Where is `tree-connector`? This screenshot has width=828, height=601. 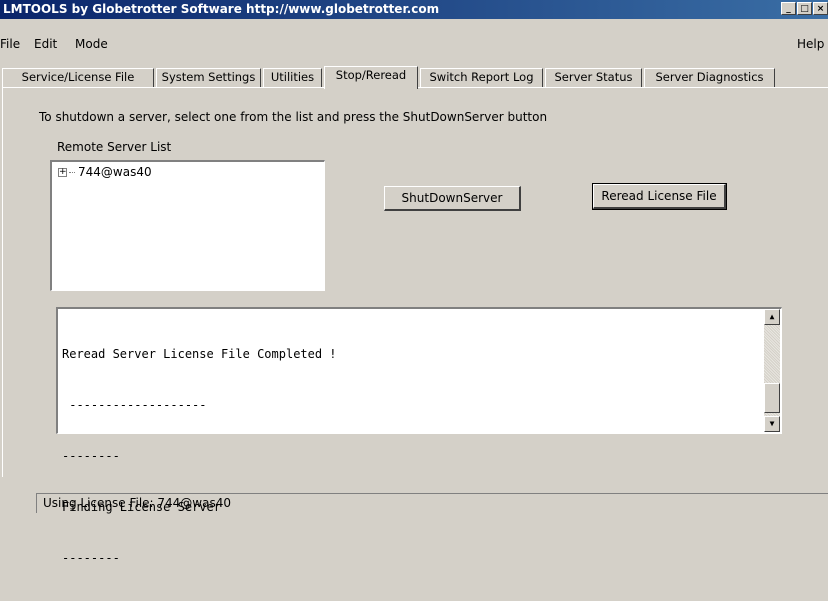
tree-connector is located at coordinates (72, 172).